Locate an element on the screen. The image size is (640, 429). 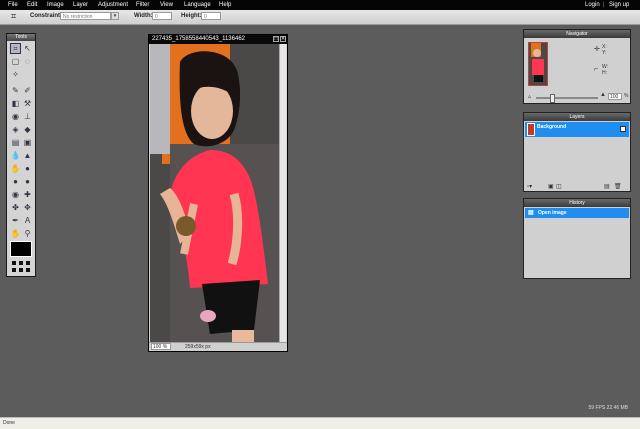
photo-image is located at coordinates (215, 194).